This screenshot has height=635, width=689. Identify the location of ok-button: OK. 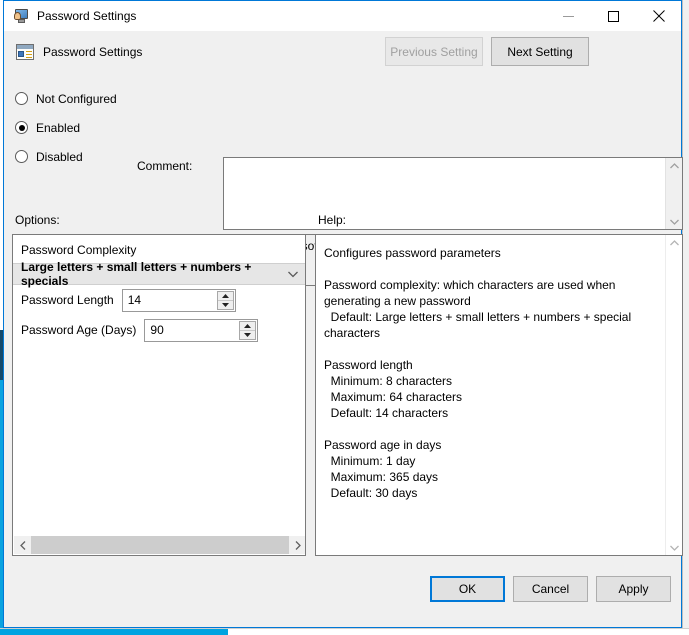
(467, 589).